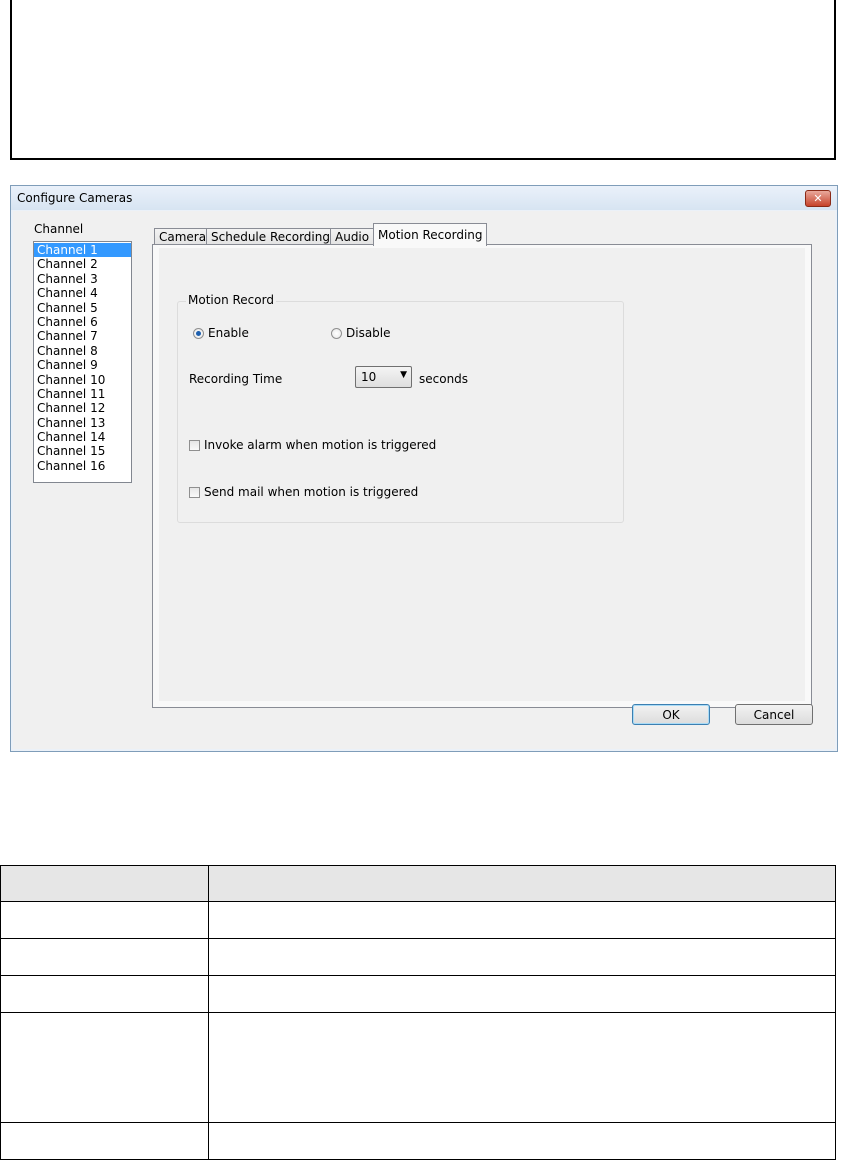  I want to click on cancel-button: Cancel, so click(774, 714).